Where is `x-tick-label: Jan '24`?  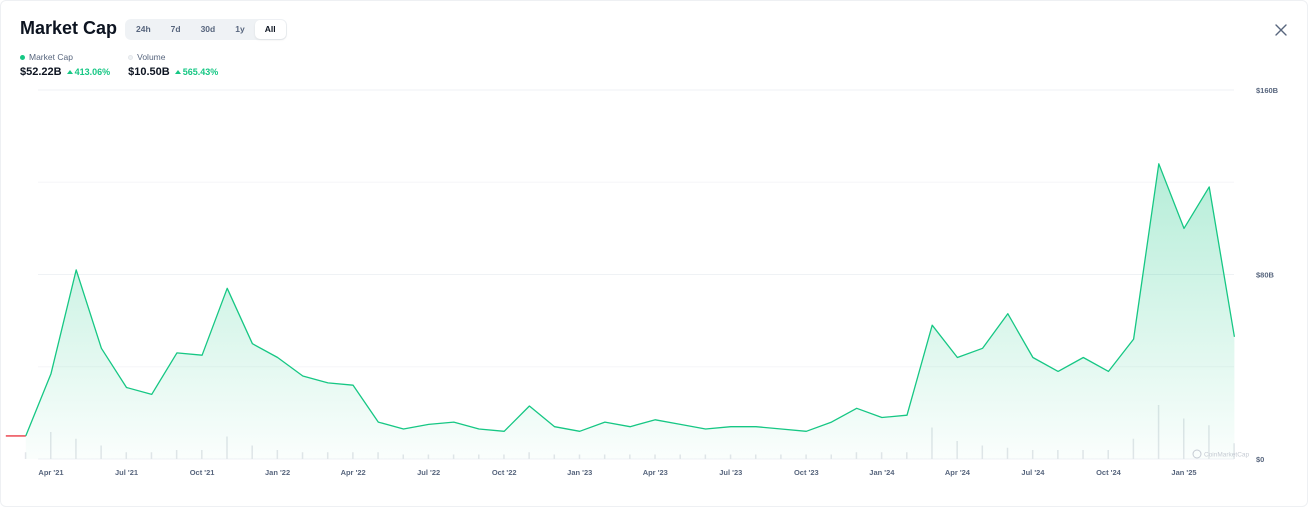 x-tick-label: Jan '24 is located at coordinates (882, 472).